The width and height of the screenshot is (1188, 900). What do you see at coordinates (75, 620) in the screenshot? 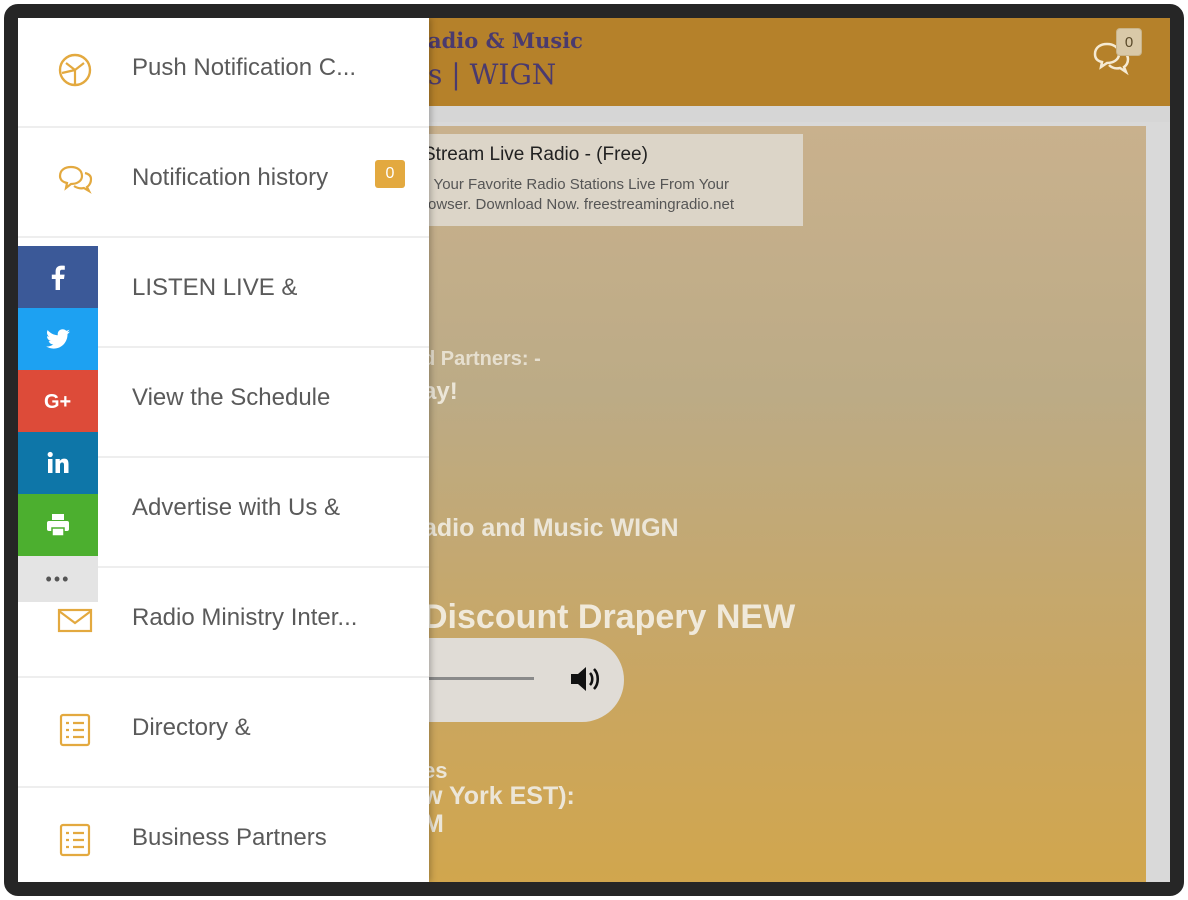
I see `envelope-icon` at bounding box center [75, 620].